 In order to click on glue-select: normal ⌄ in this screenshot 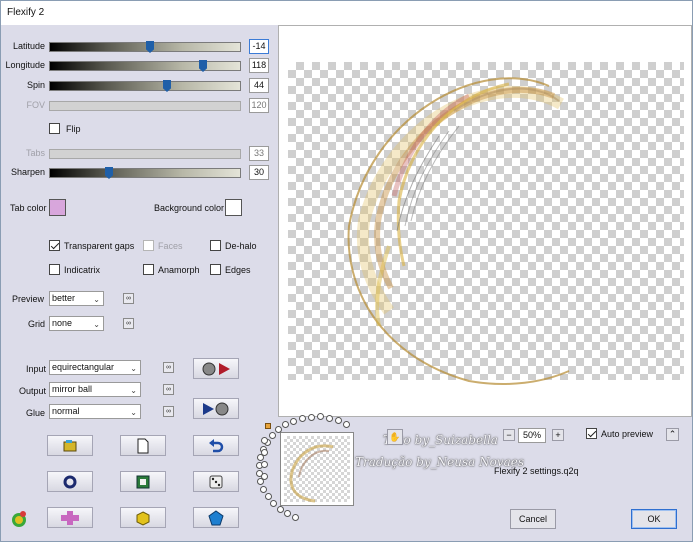, I will do `click(95, 411)`.